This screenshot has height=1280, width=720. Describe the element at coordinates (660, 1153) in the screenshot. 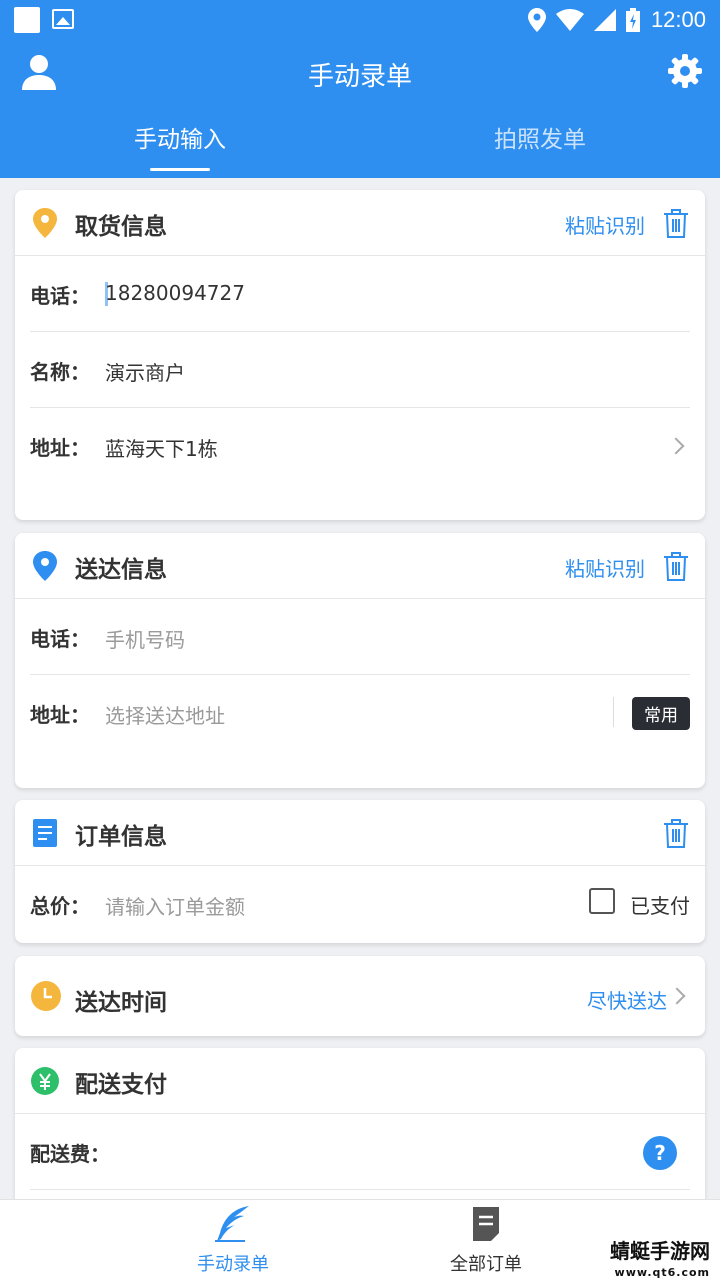

I see `help-icon: ?` at that location.